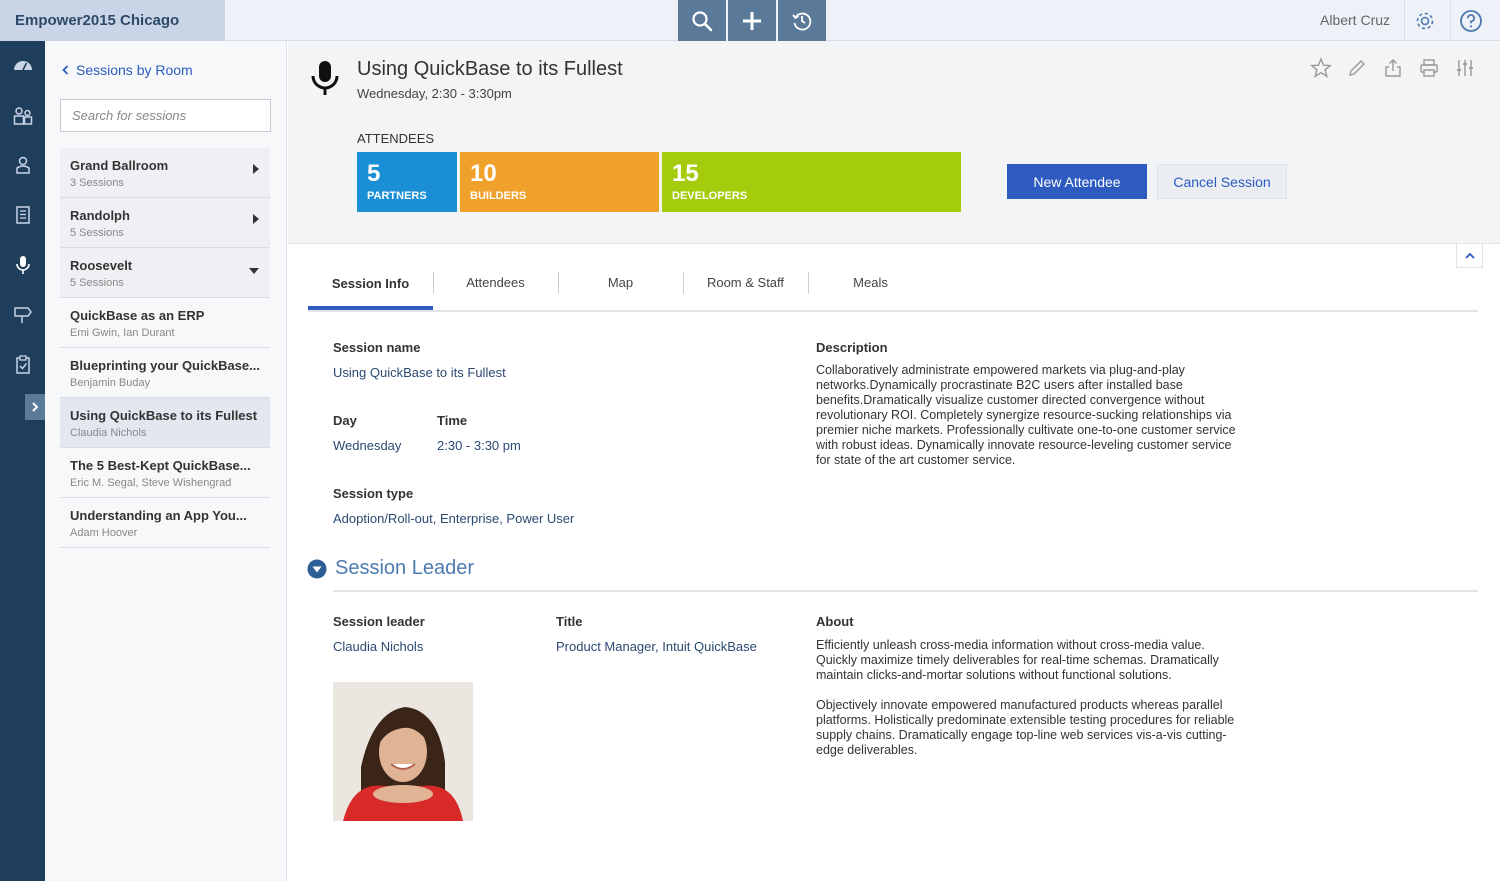 This screenshot has height=881, width=1500. What do you see at coordinates (852, 347) in the screenshot?
I see `description-label: Description` at bounding box center [852, 347].